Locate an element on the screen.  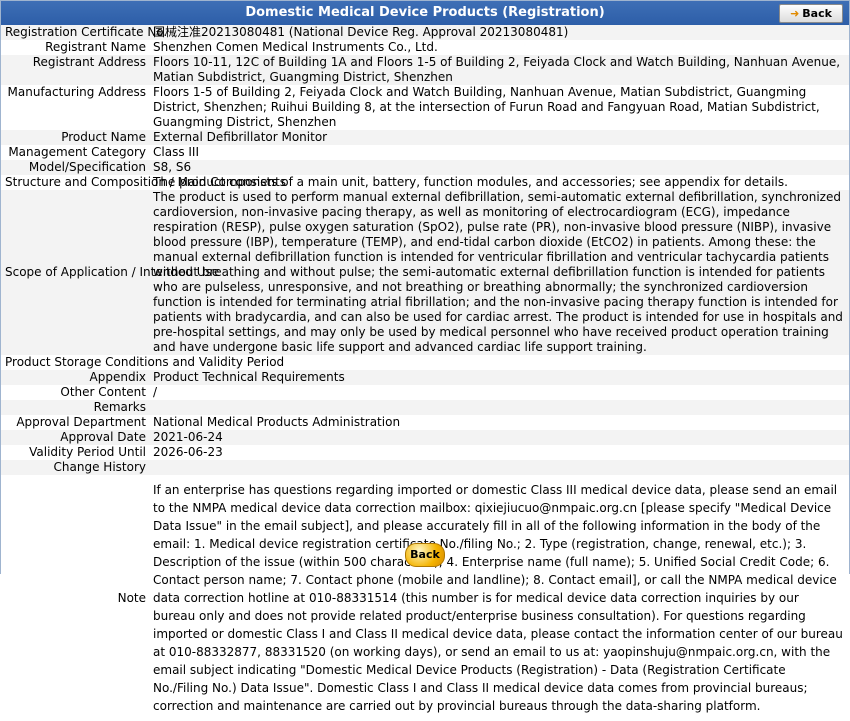
footer: Back is located at coordinates (425, 555).